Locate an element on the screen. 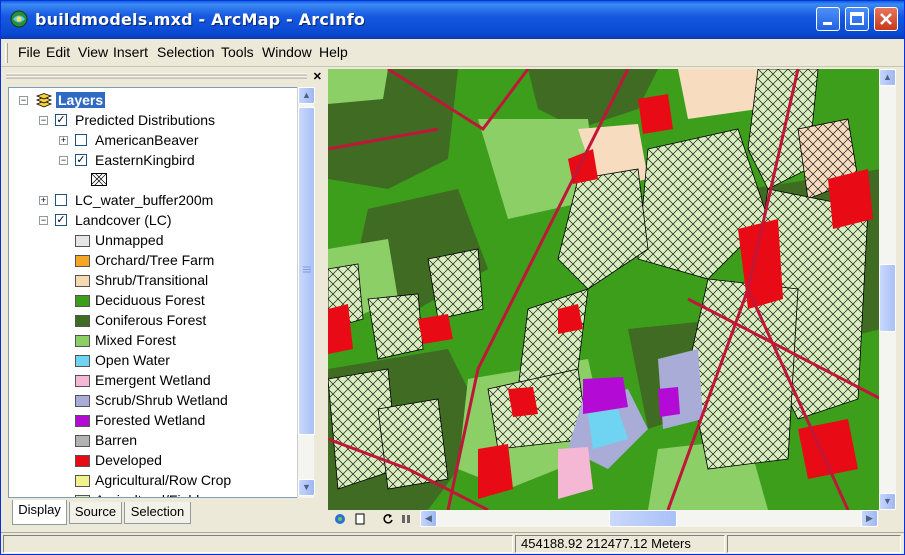 This screenshot has width=905, height=555. map-scroll-up-button: ▲ is located at coordinates (887, 77).